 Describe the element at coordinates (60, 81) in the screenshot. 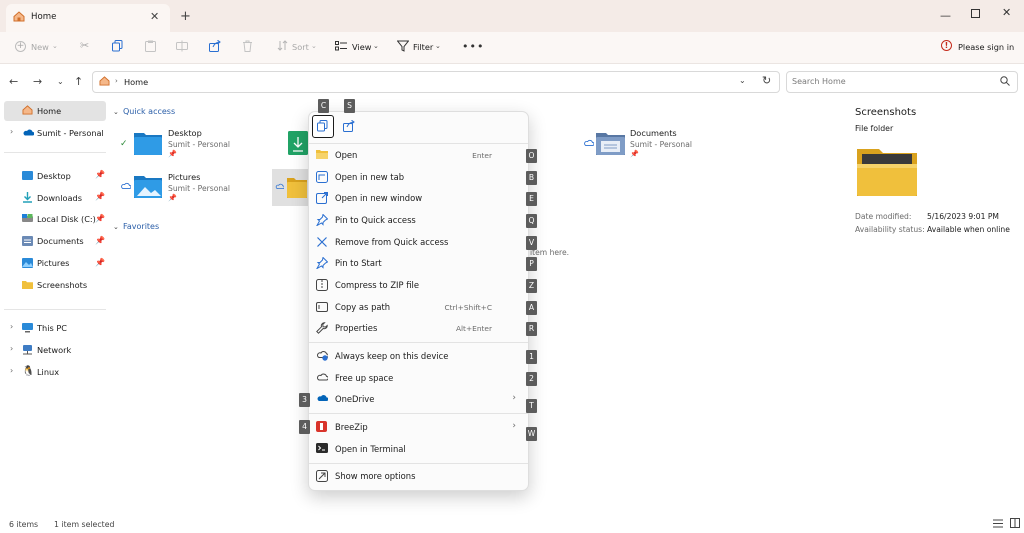

I see `recent-chevron-icon: ⌄` at that location.